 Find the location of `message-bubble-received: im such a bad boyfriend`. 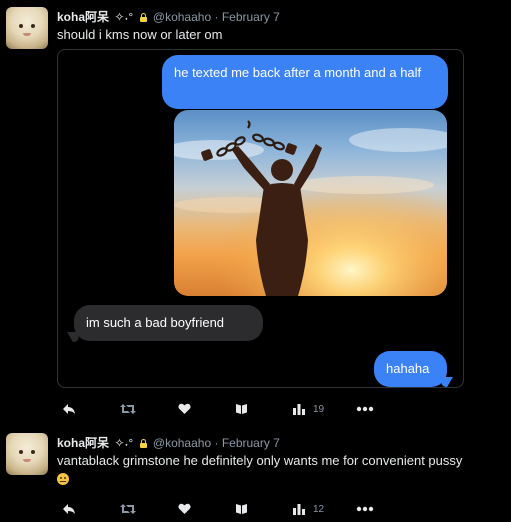

message-bubble-received: im such a bad boyfriend is located at coordinates (168, 323).